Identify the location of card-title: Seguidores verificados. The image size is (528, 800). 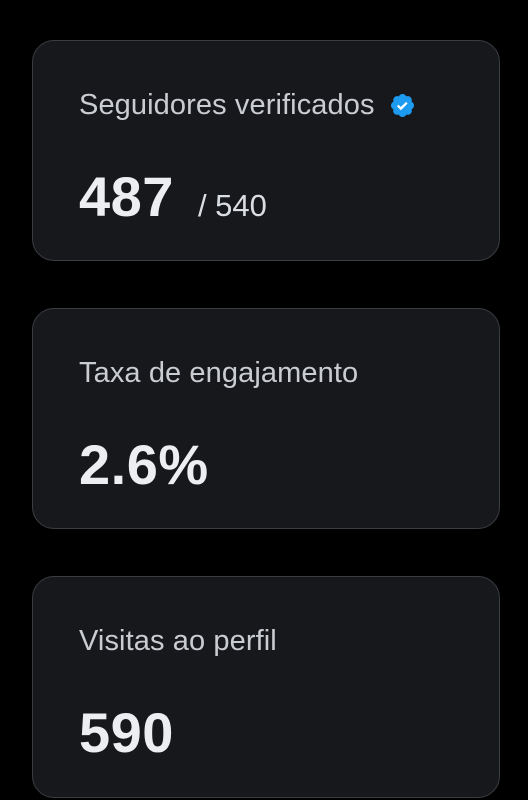
(247, 105).